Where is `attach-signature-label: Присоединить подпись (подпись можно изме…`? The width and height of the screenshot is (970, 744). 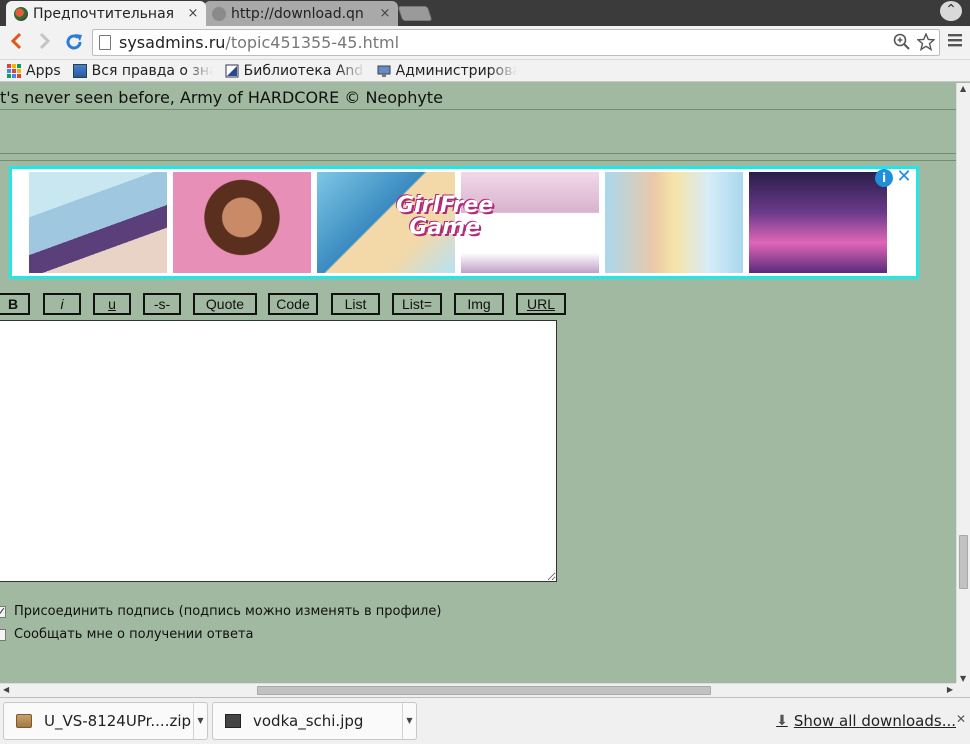
attach-signature-label: Присоединить подпись (подпись можно изме… is located at coordinates (228, 611).